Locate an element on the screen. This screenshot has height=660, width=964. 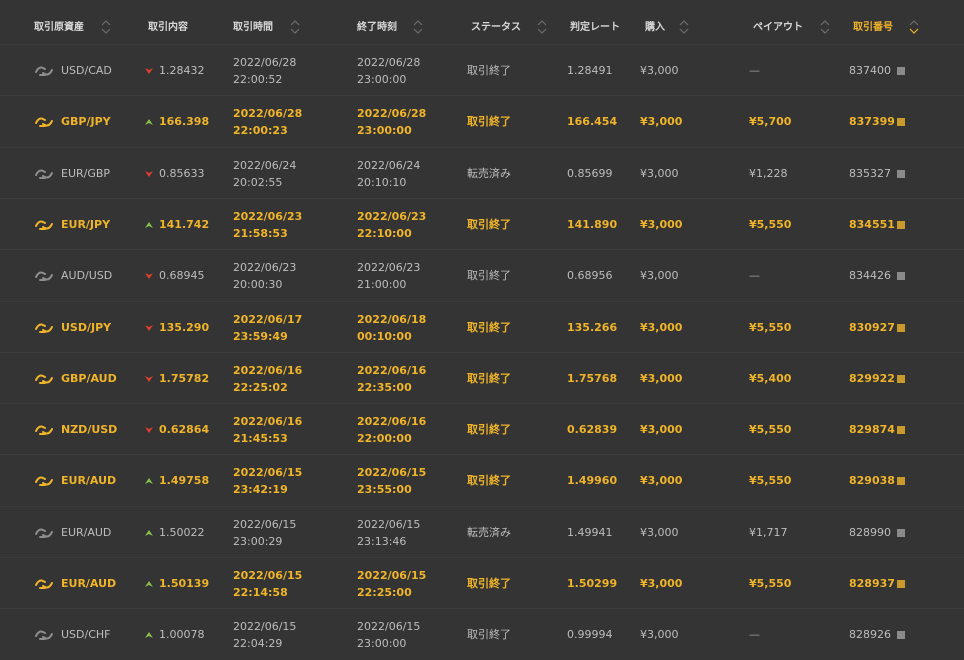
column-header-trade-id: 取引番号 is located at coordinates (873, 28).